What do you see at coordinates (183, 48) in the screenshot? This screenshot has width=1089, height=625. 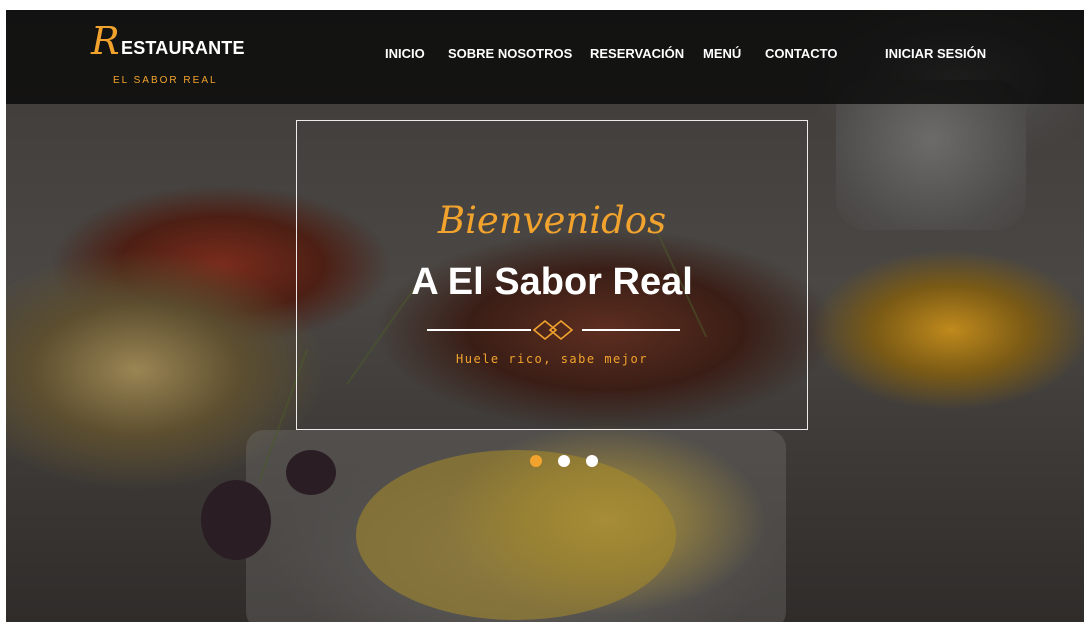 I see `logo-wordmark: ESTAURANTE` at bounding box center [183, 48].